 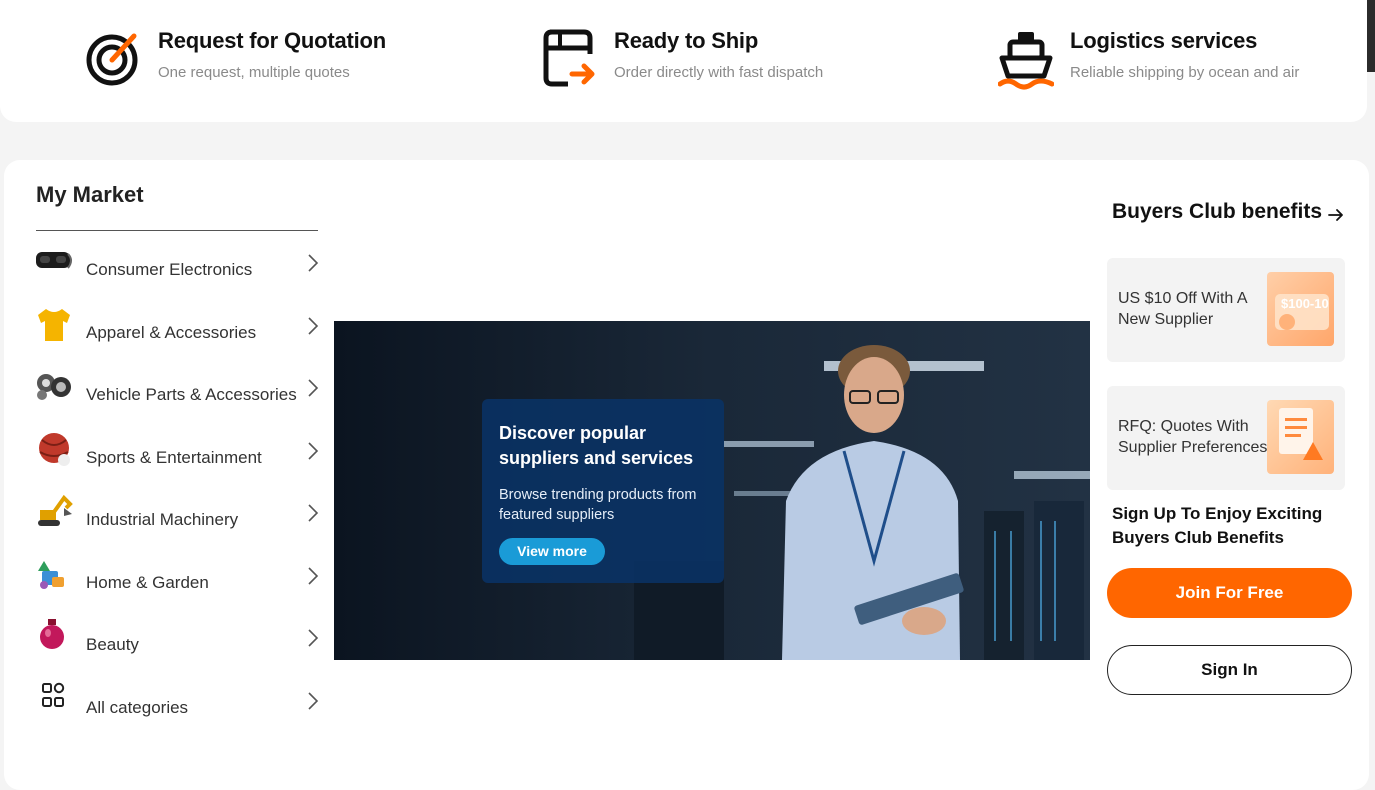 What do you see at coordinates (191, 394) in the screenshot?
I see `category-label: Vehicle Parts & Accessories` at bounding box center [191, 394].